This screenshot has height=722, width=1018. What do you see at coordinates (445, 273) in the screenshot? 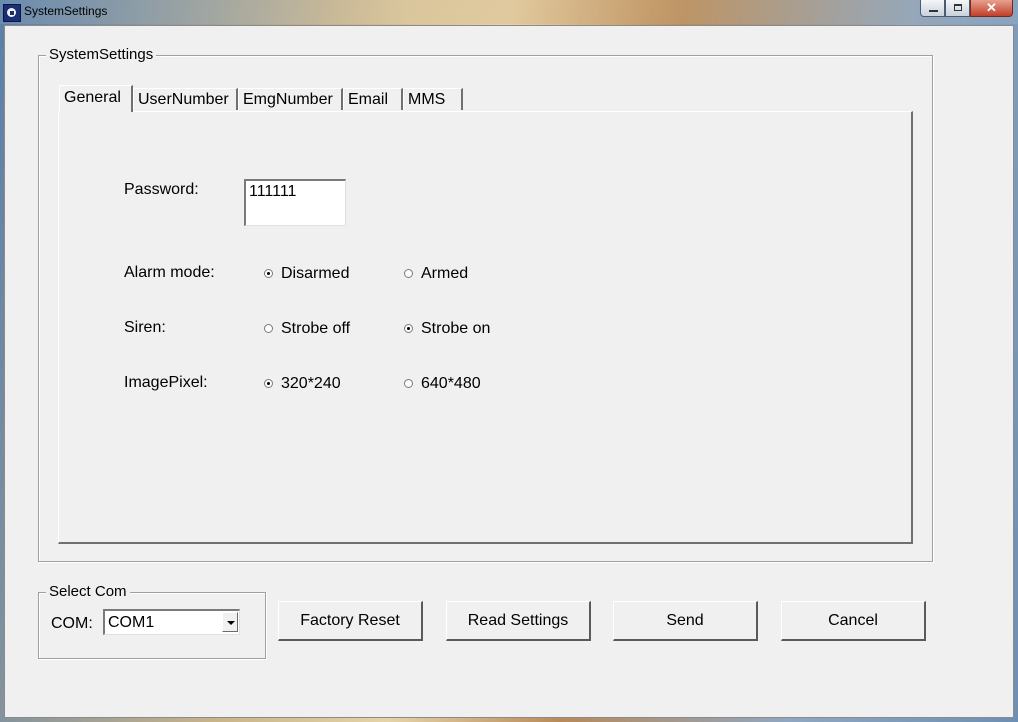
I see `alarm-armed-label: Armed` at bounding box center [445, 273].